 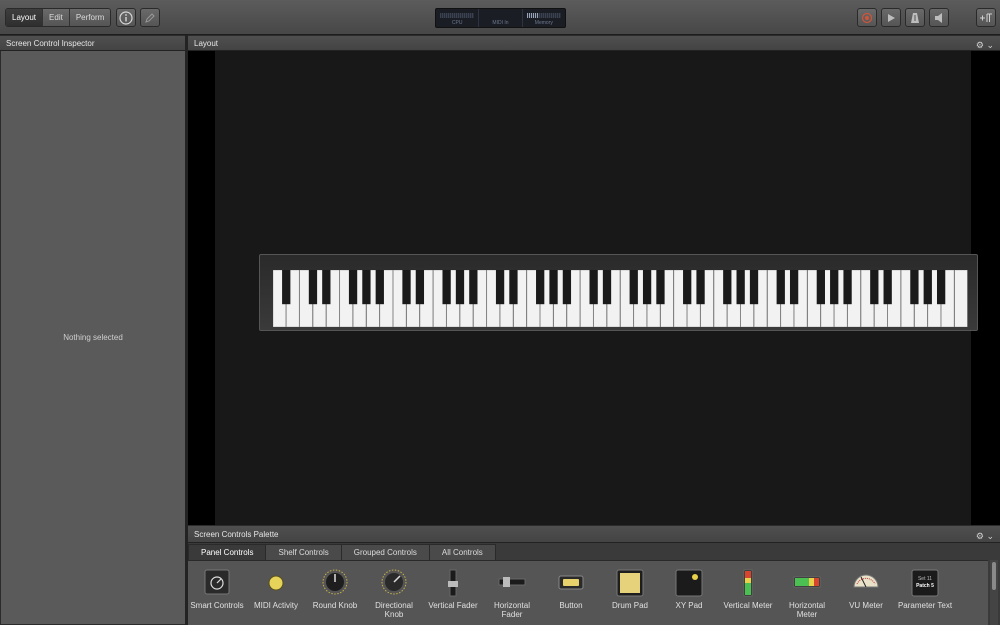 What do you see at coordinates (689, 583) in the screenshot?
I see `xy-pad-icon` at bounding box center [689, 583].